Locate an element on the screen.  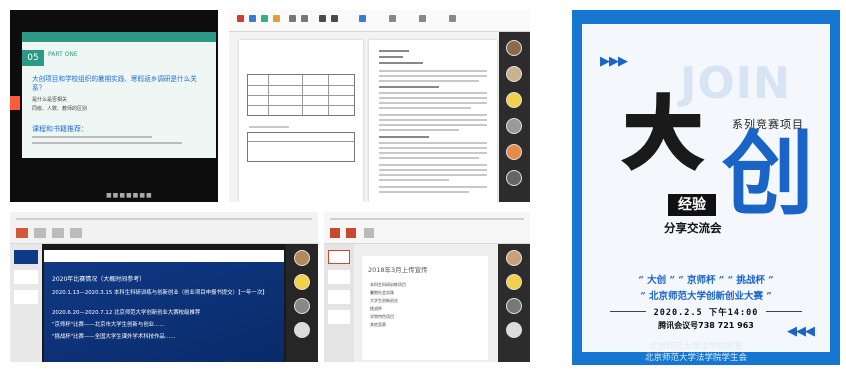
timeline-line-3: 2020.6.20—2020.7.12 北京师范大学创新创业大赛校级推荐 is located at coordinates (126, 313).